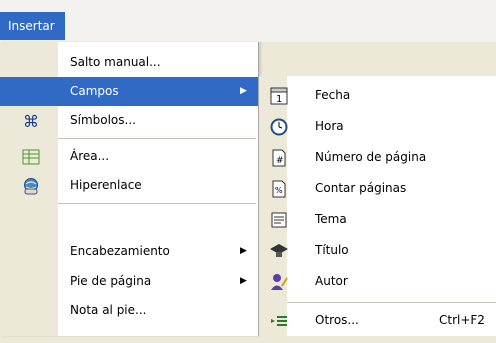 The height and width of the screenshot is (343, 496). Describe the element at coordinates (279, 99) in the screenshot. I see `svg-text: 1` at that location.